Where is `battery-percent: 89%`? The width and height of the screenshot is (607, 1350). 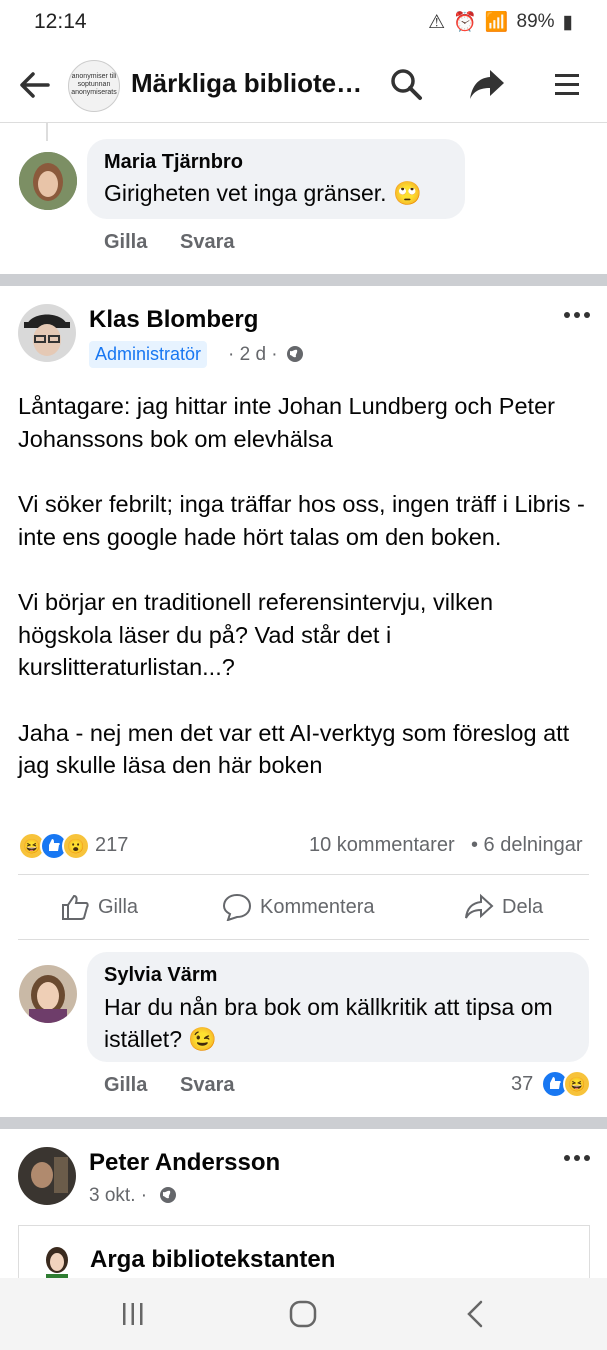
battery-percent: 89% is located at coordinates (535, 21).